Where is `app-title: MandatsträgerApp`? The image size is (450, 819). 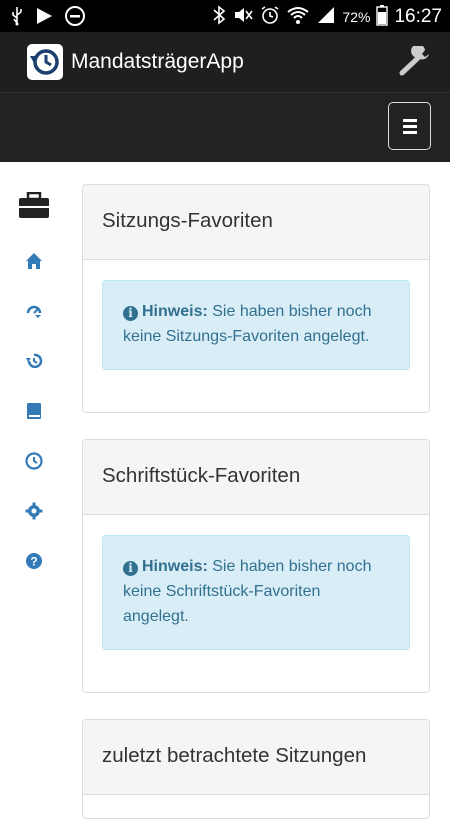 app-title: MandatsträgerApp is located at coordinates (157, 61).